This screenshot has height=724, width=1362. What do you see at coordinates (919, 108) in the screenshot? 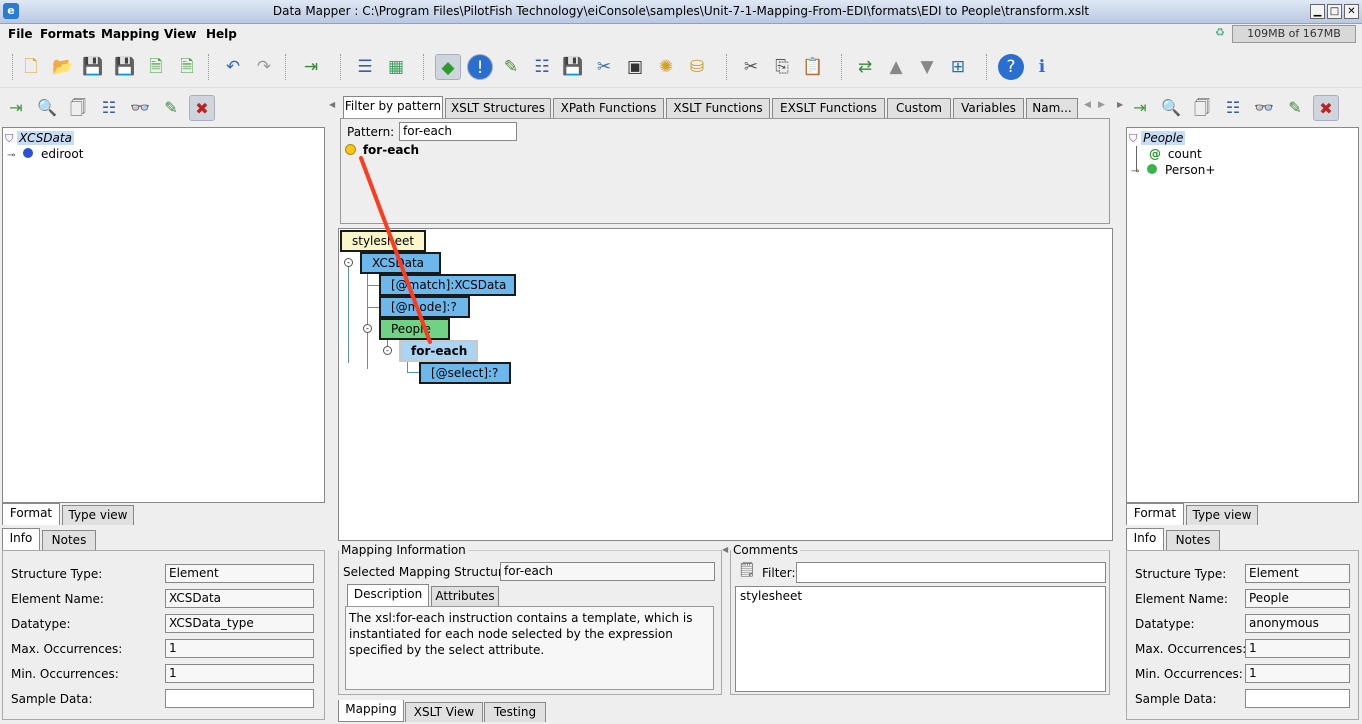
I see `tab-custom: Custom` at bounding box center [919, 108].